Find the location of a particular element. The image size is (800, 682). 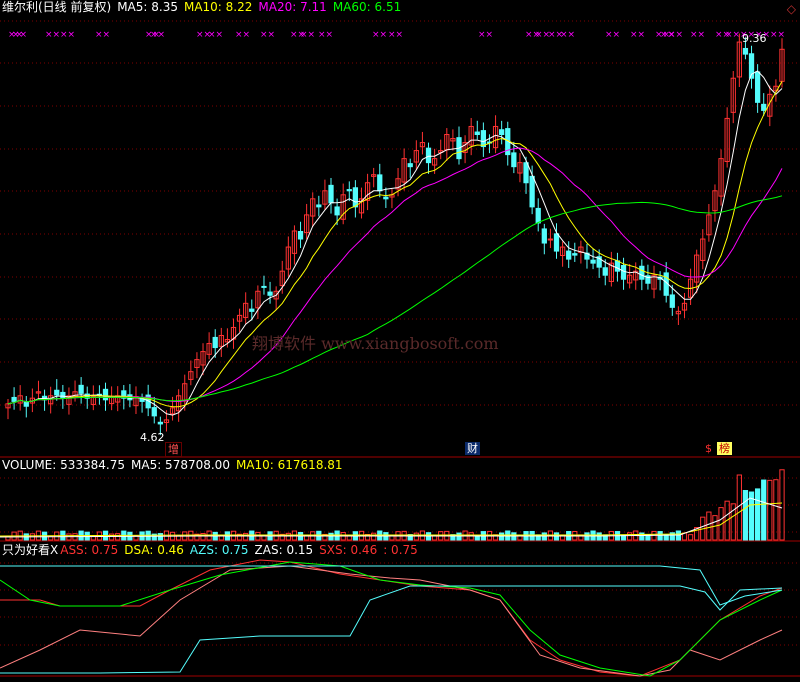

extra-value: : 0.75 is located at coordinates (400, 550).